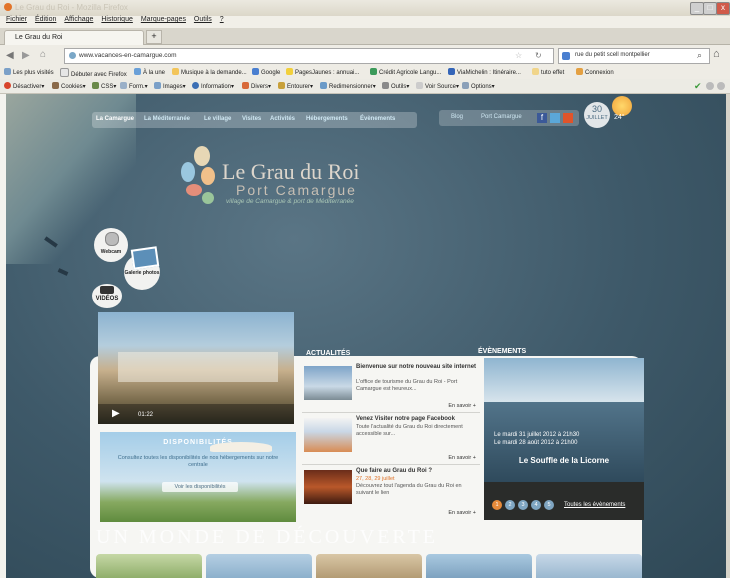 The width and height of the screenshot is (730, 578). Describe the element at coordinates (29, 72) in the screenshot. I see `bookmark-item: Les plus visités` at that location.